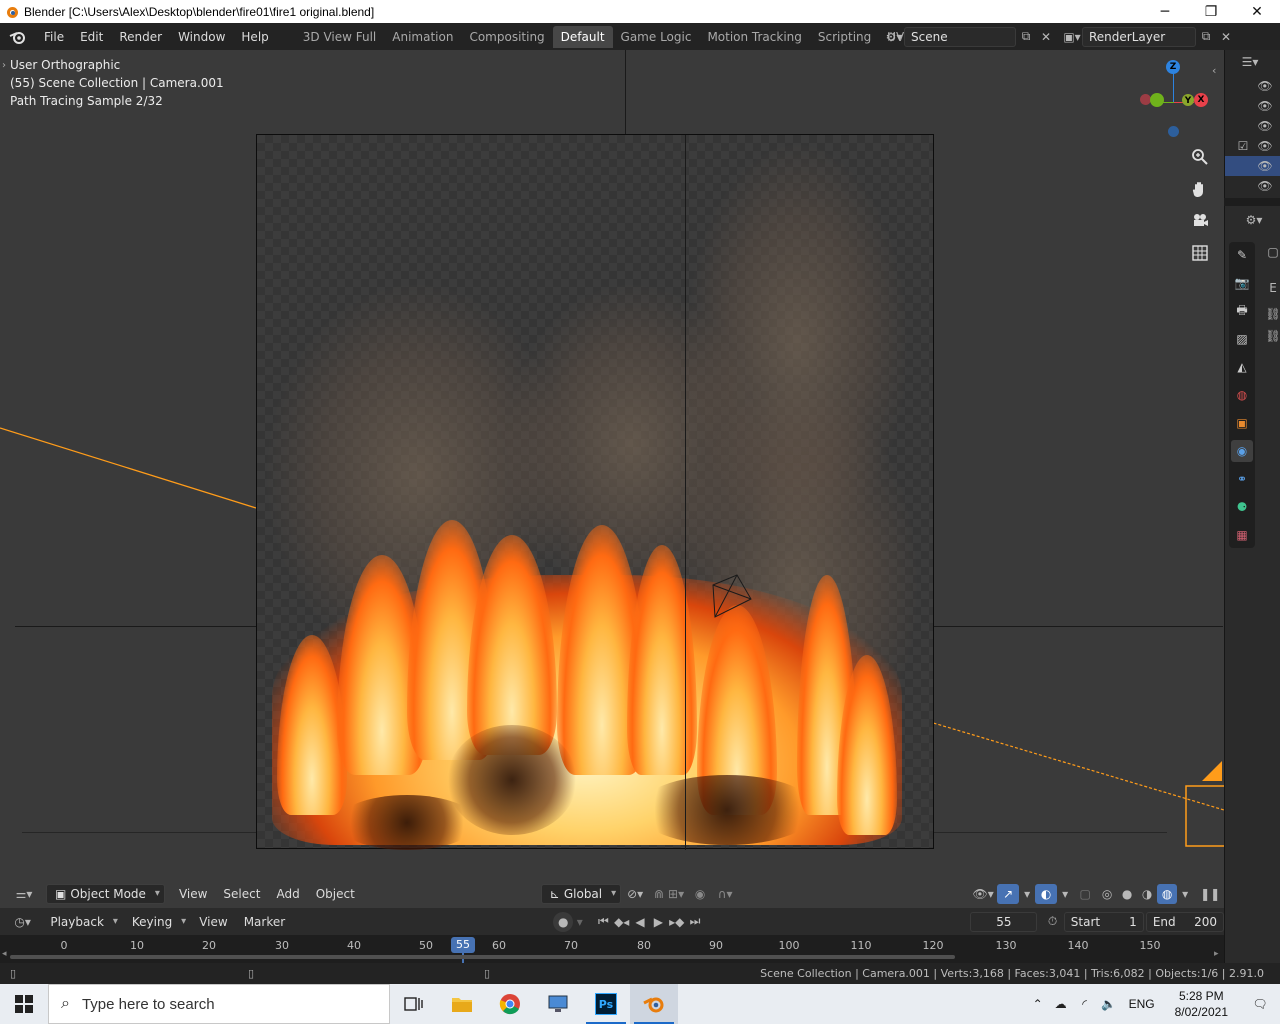 The width and height of the screenshot is (1280, 1024). I want to click on scroll-left-icon: ◂, so click(4, 954).